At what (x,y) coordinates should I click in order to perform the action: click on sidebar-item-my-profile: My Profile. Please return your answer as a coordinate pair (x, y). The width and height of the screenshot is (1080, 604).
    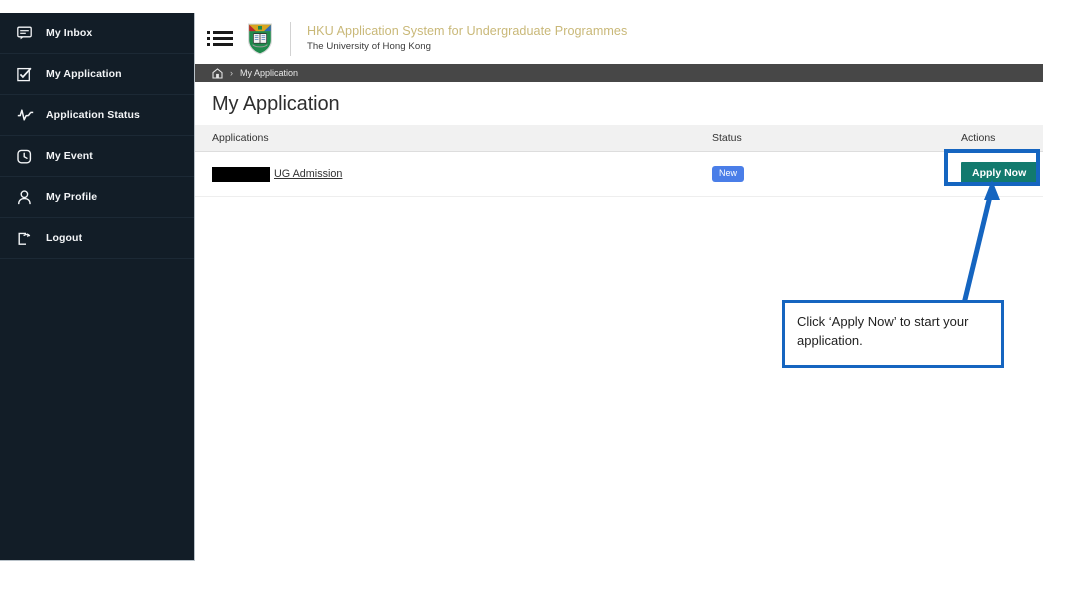
    Looking at the image, I should click on (97, 197).